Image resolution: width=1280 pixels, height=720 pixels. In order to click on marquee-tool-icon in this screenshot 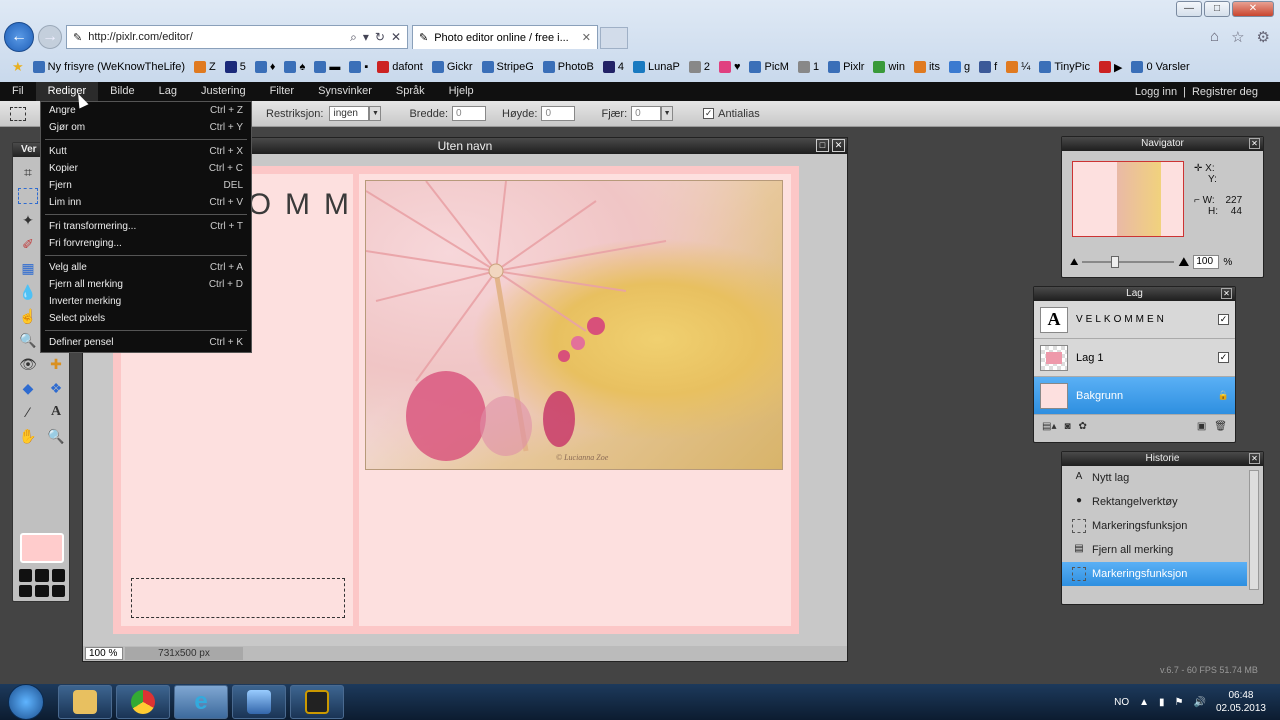, I will do `click(18, 113)`.